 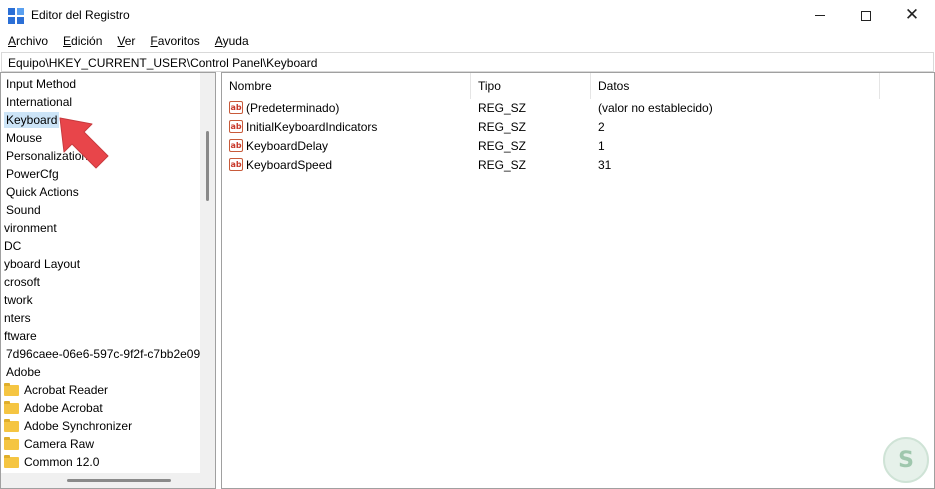 I want to click on menu-ver: Ver, so click(x=125, y=41).